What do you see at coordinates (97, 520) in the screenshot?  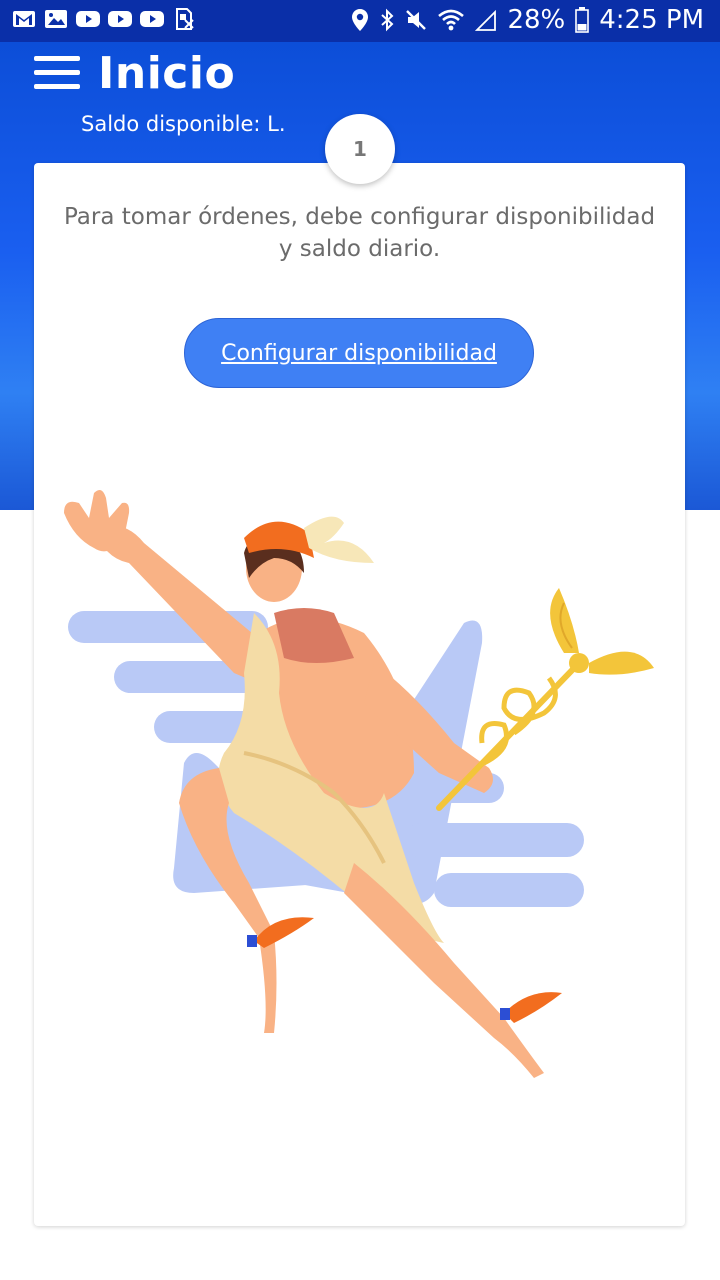 I see `raised-hand` at bounding box center [97, 520].